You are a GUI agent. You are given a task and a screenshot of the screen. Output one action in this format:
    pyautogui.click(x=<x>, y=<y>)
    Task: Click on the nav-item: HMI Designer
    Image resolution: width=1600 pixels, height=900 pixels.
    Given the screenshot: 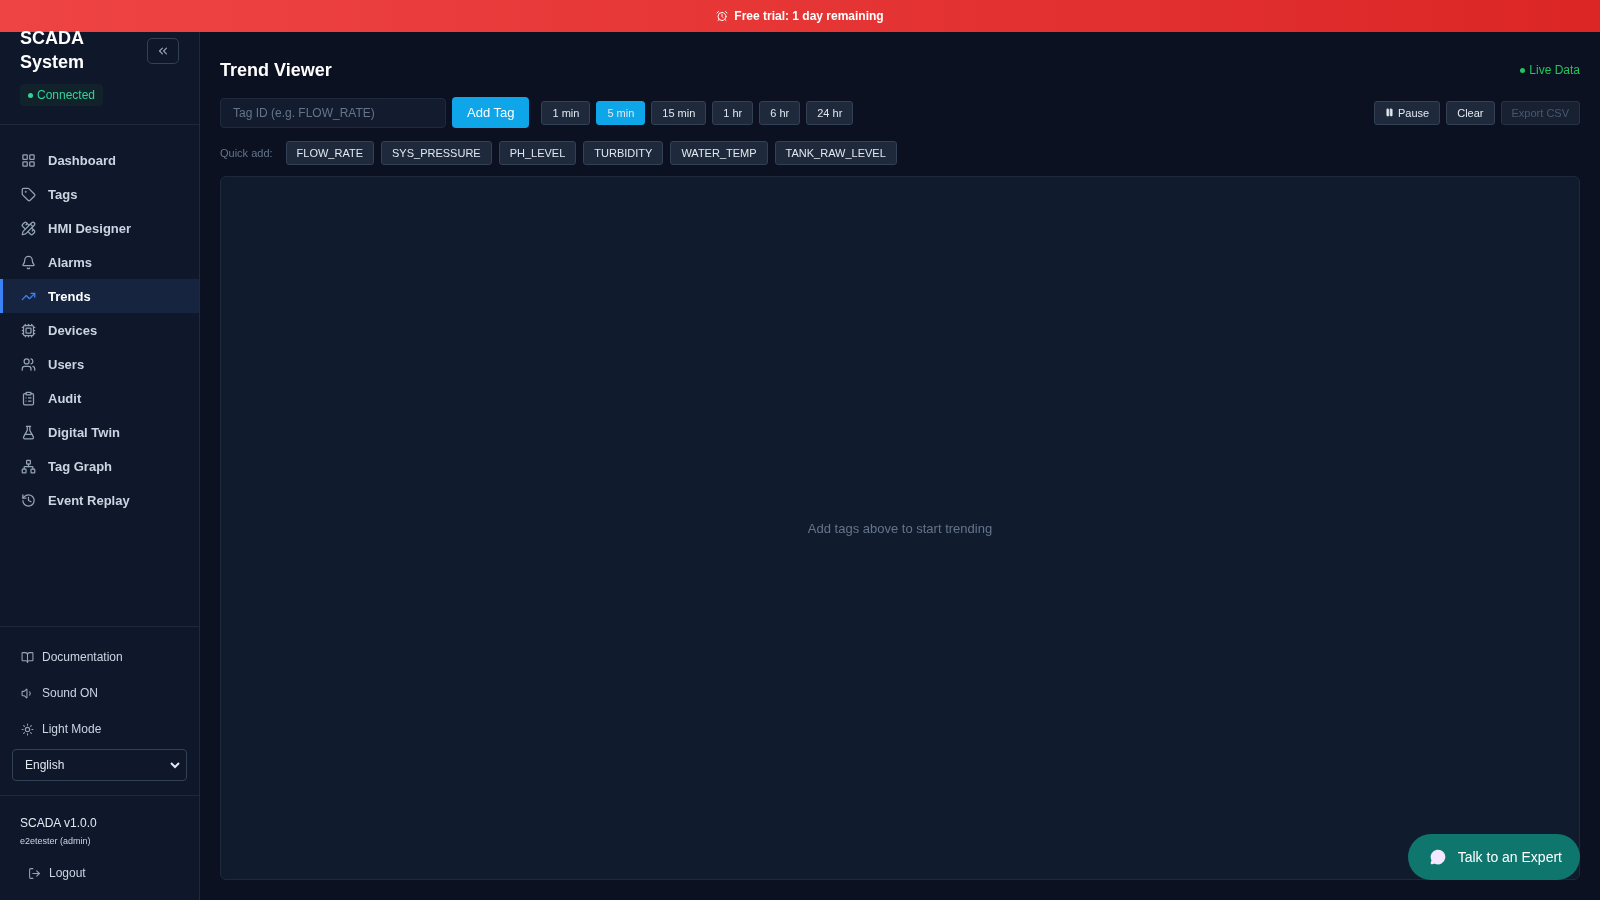 What is the action you would take?
    pyautogui.click(x=99, y=228)
    